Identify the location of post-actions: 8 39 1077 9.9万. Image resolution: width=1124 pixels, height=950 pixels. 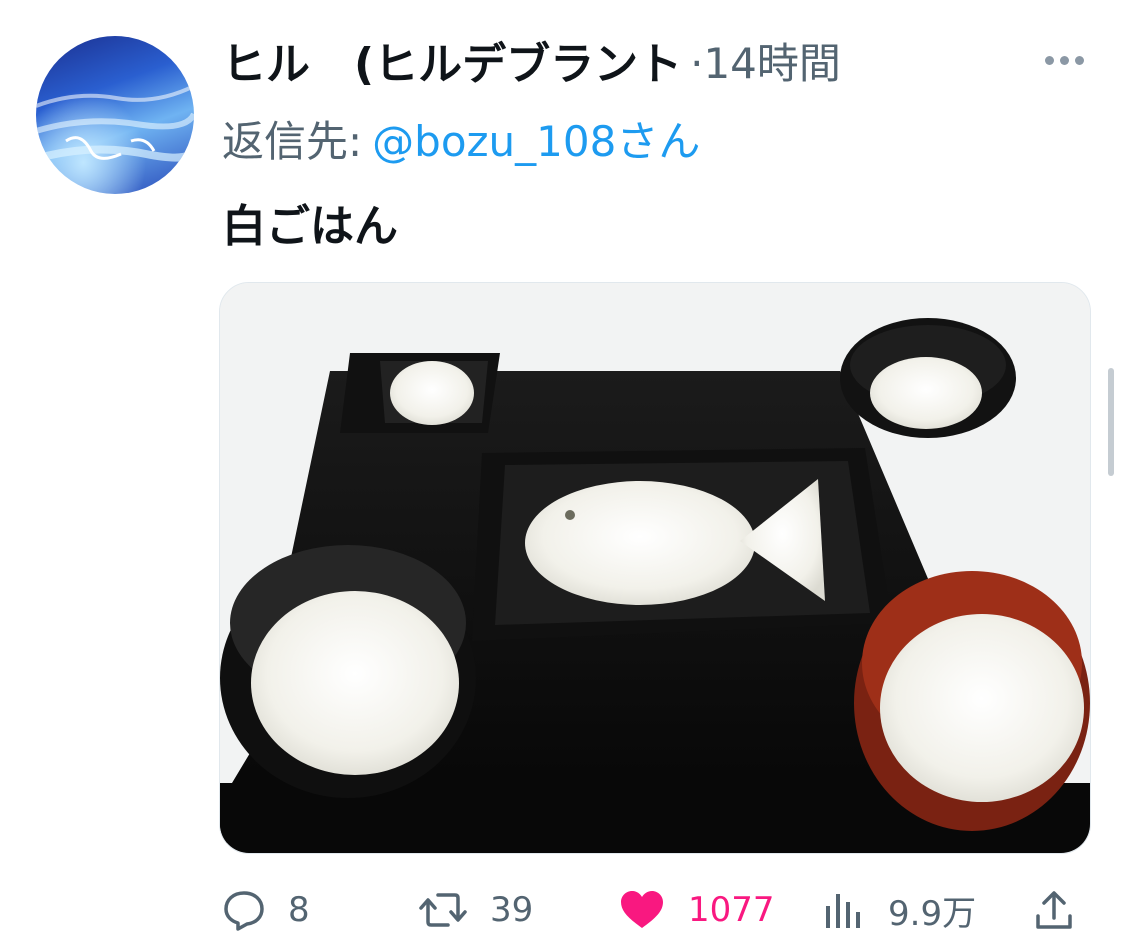
(652, 910).